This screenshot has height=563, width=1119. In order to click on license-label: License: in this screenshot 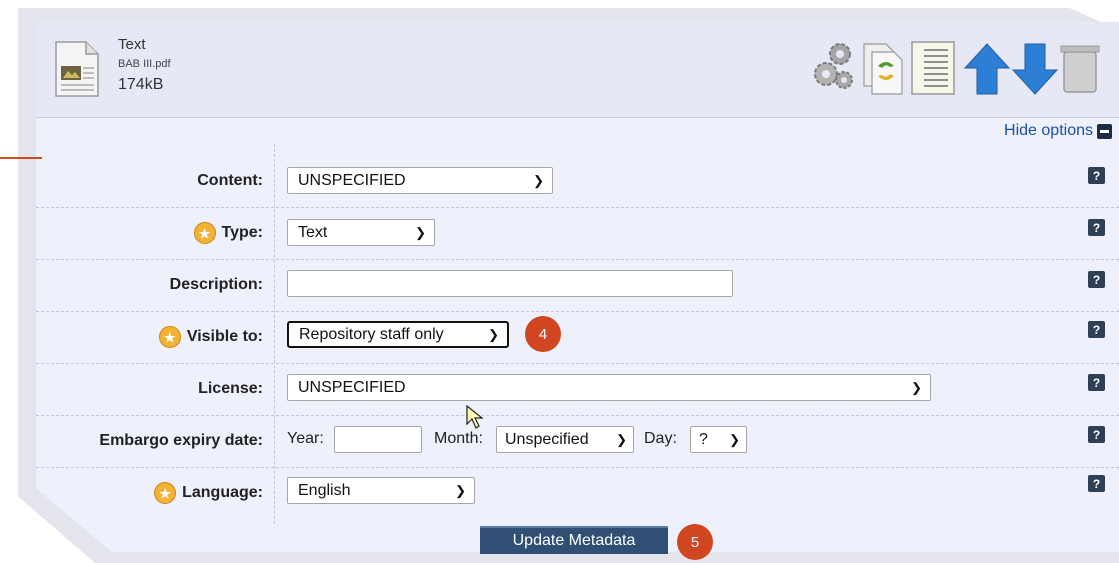, I will do `click(230, 388)`.